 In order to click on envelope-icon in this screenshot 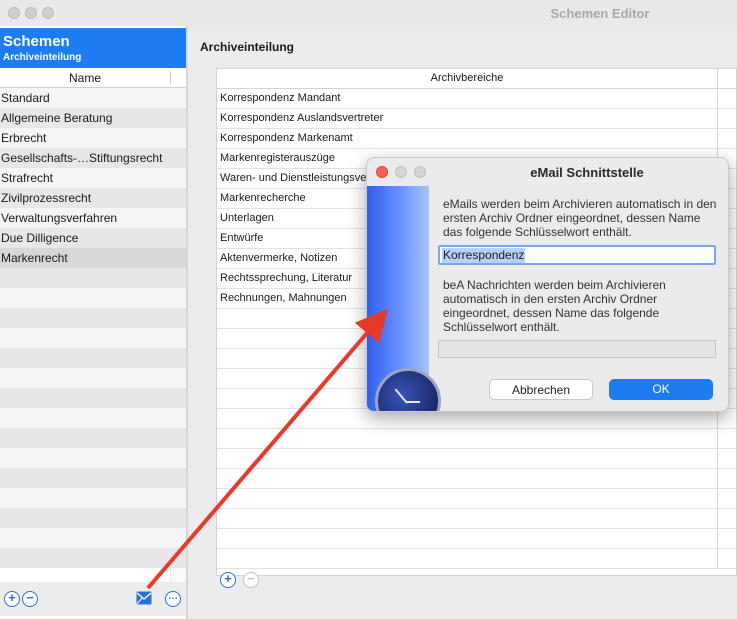, I will do `click(144, 598)`.